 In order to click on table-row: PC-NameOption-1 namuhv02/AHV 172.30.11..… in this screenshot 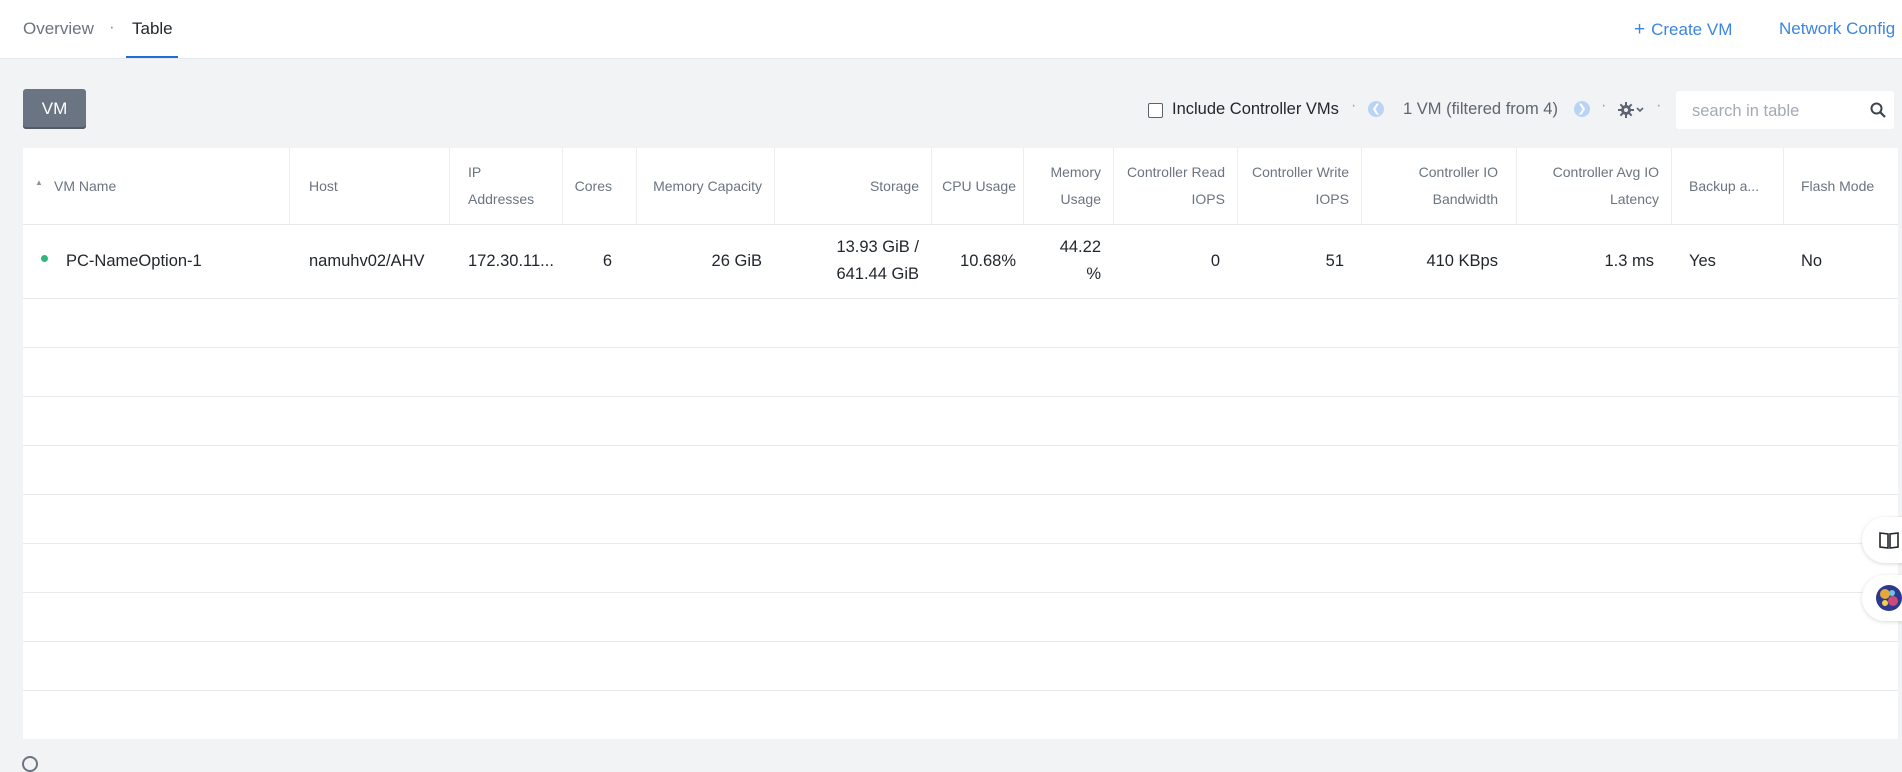, I will do `click(960, 261)`.